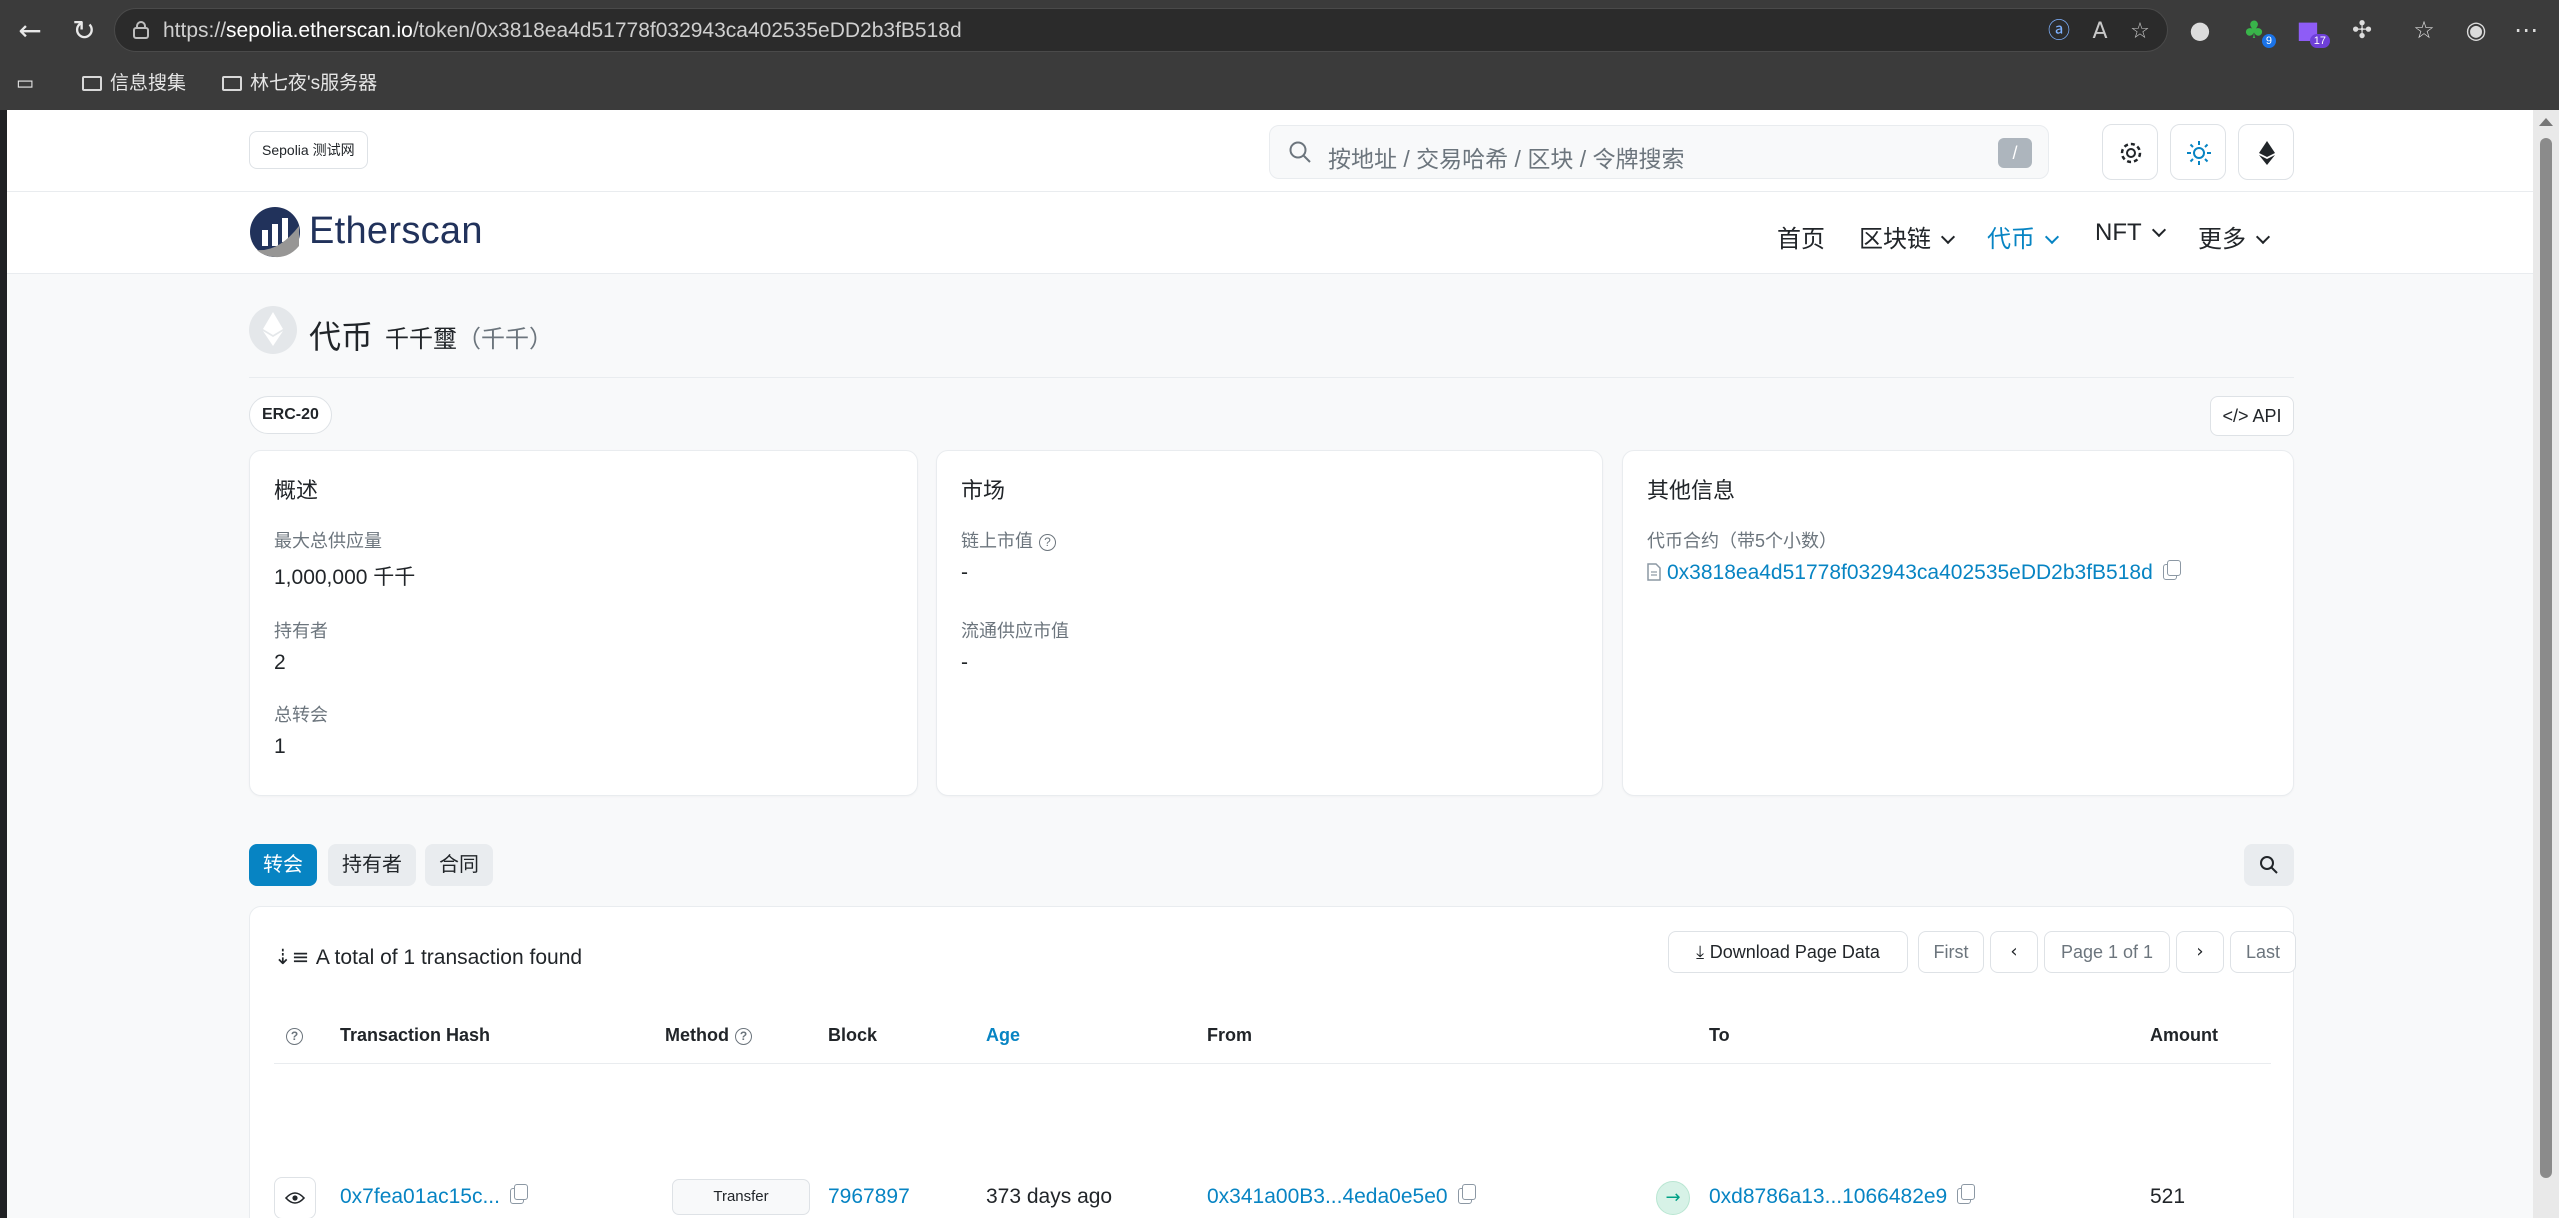  Describe the element at coordinates (1049, 1196) in the screenshot. I see `row-age: 373 days ago` at that location.